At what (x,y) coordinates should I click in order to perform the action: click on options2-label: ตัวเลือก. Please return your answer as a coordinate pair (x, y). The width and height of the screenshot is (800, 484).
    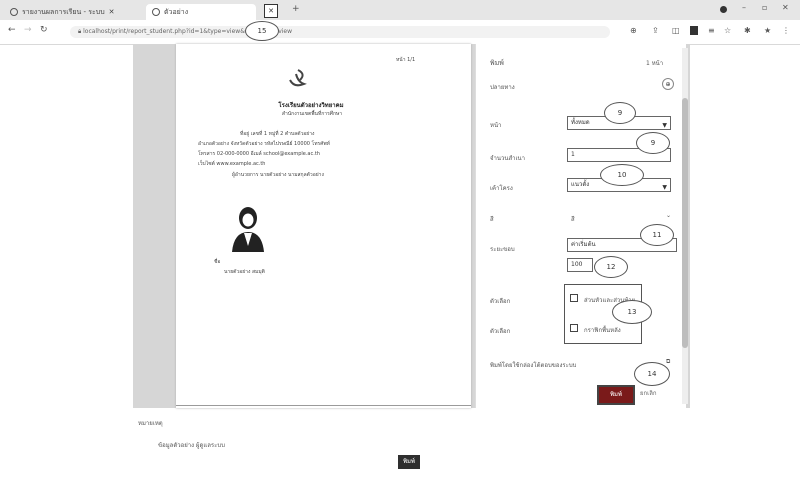
    Looking at the image, I should click on (500, 331).